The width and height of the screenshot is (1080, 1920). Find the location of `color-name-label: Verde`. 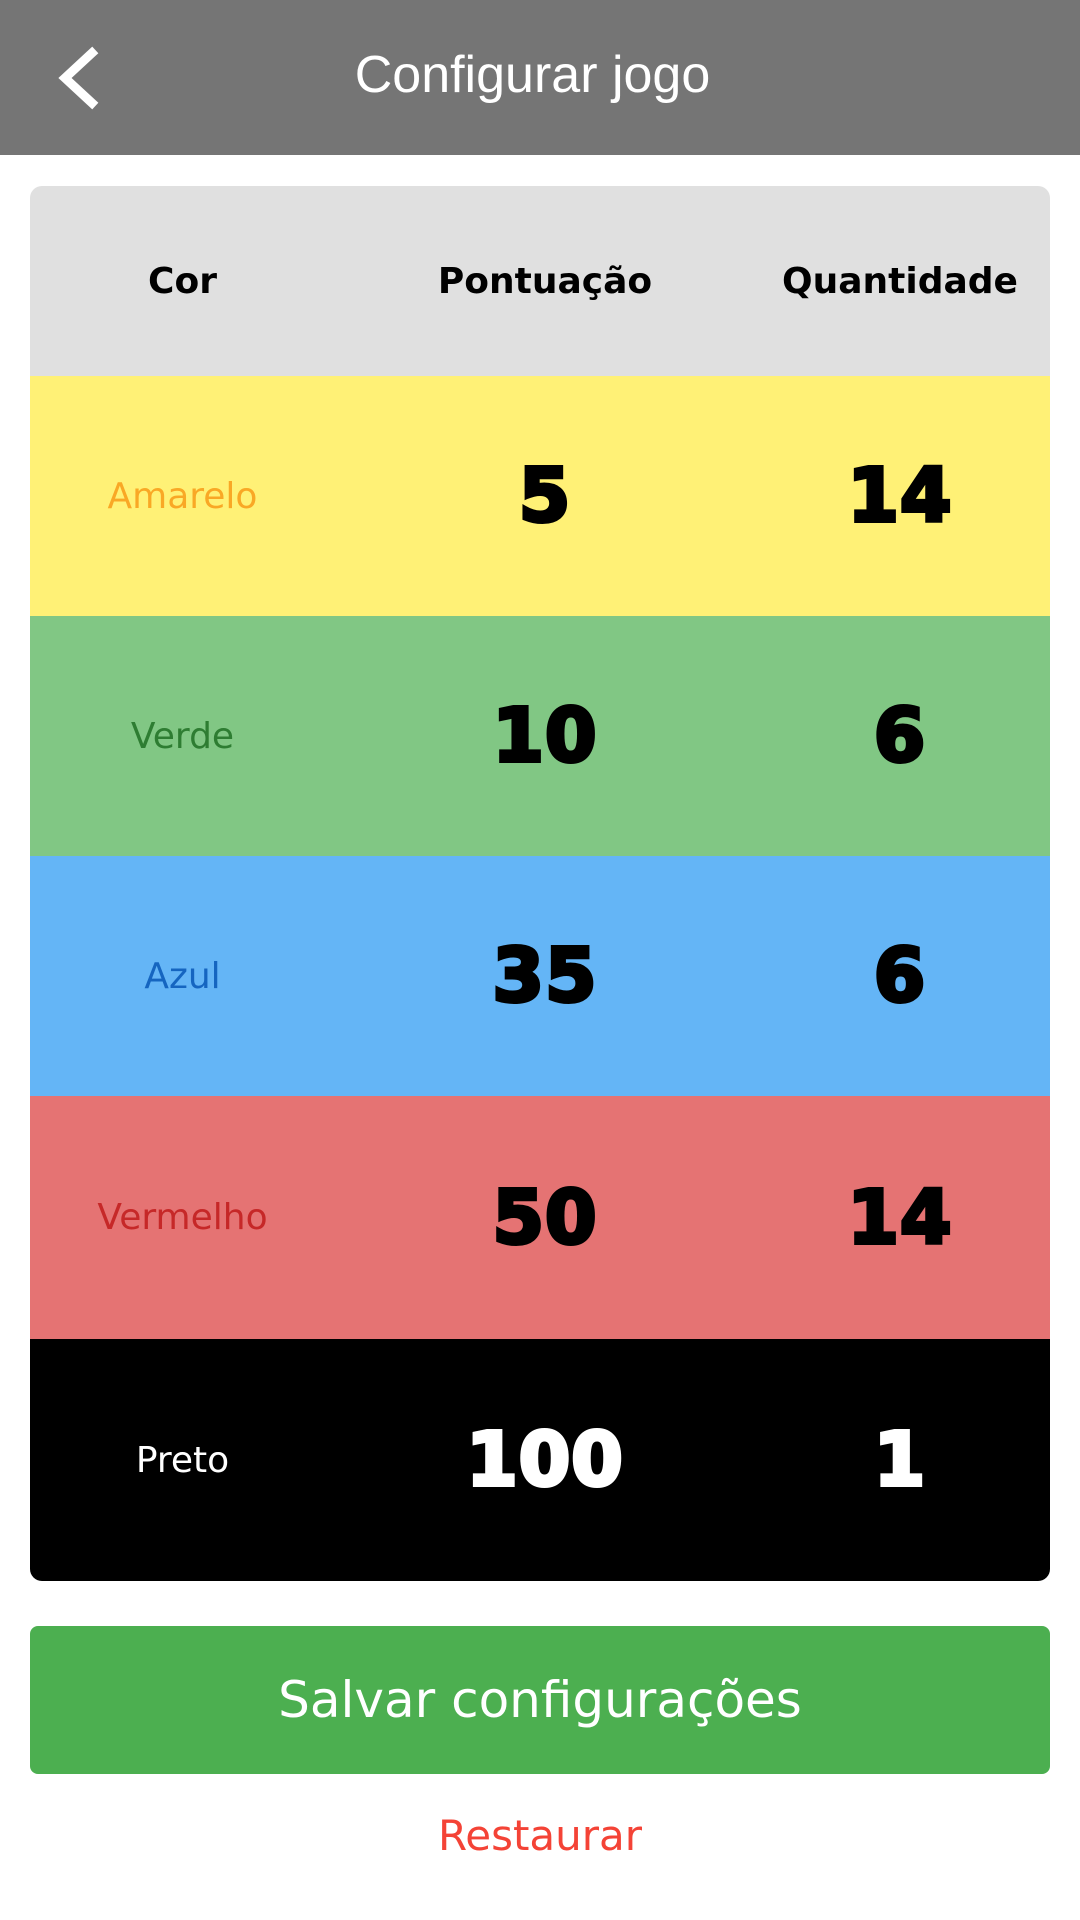

color-name-label: Verde is located at coordinates (182, 736).